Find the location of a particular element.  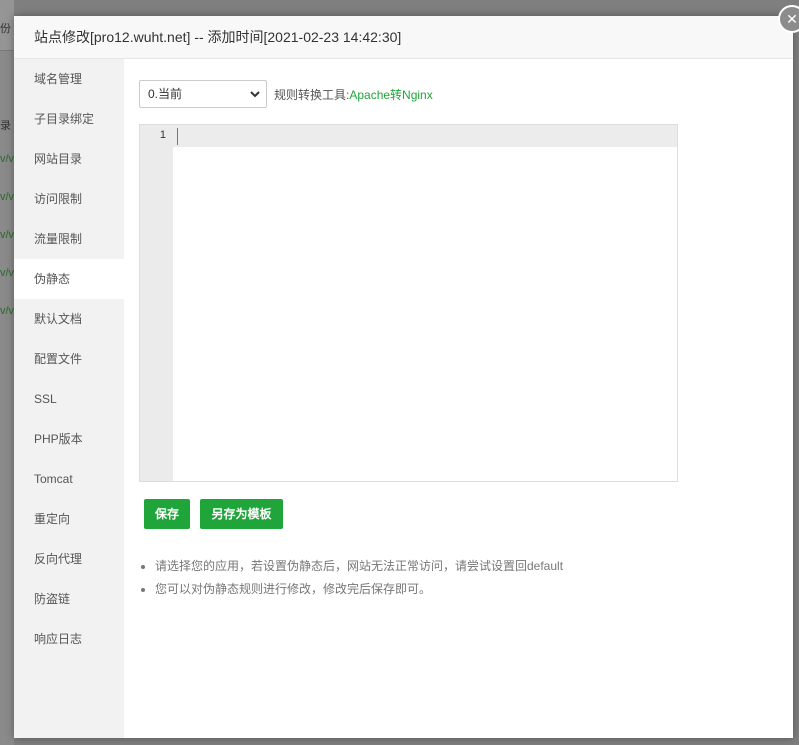

save-button: 保存 is located at coordinates (167, 514).